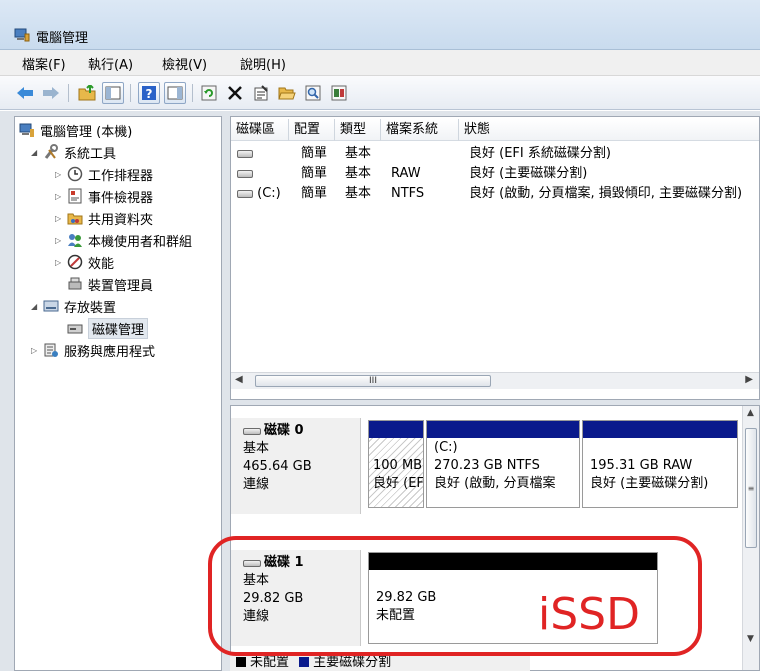  I want to click on tree-item-local-users: ▷ 本機使用者和群組, so click(123, 240).